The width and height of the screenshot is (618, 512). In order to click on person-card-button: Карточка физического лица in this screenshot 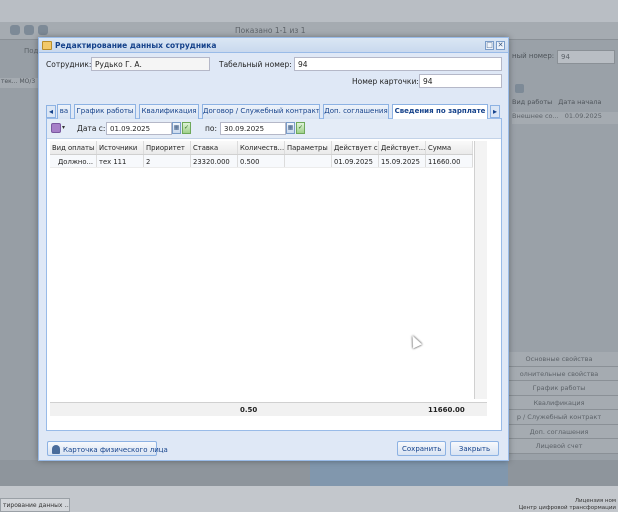, I will do `click(107, 448)`.